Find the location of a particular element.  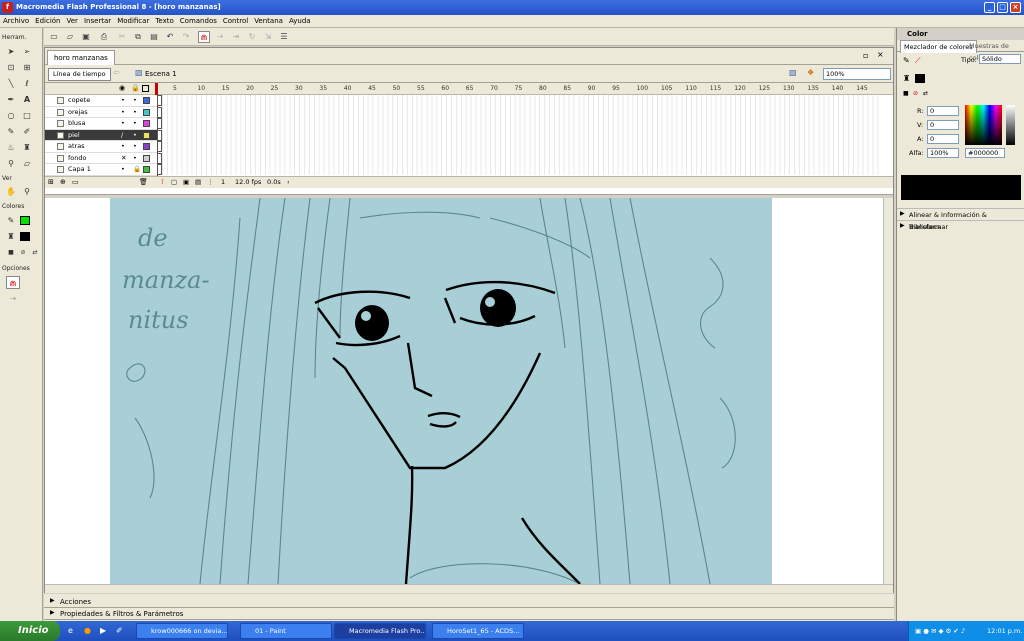

edit-symbol-icon: ❖ is located at coordinates (810, 72).